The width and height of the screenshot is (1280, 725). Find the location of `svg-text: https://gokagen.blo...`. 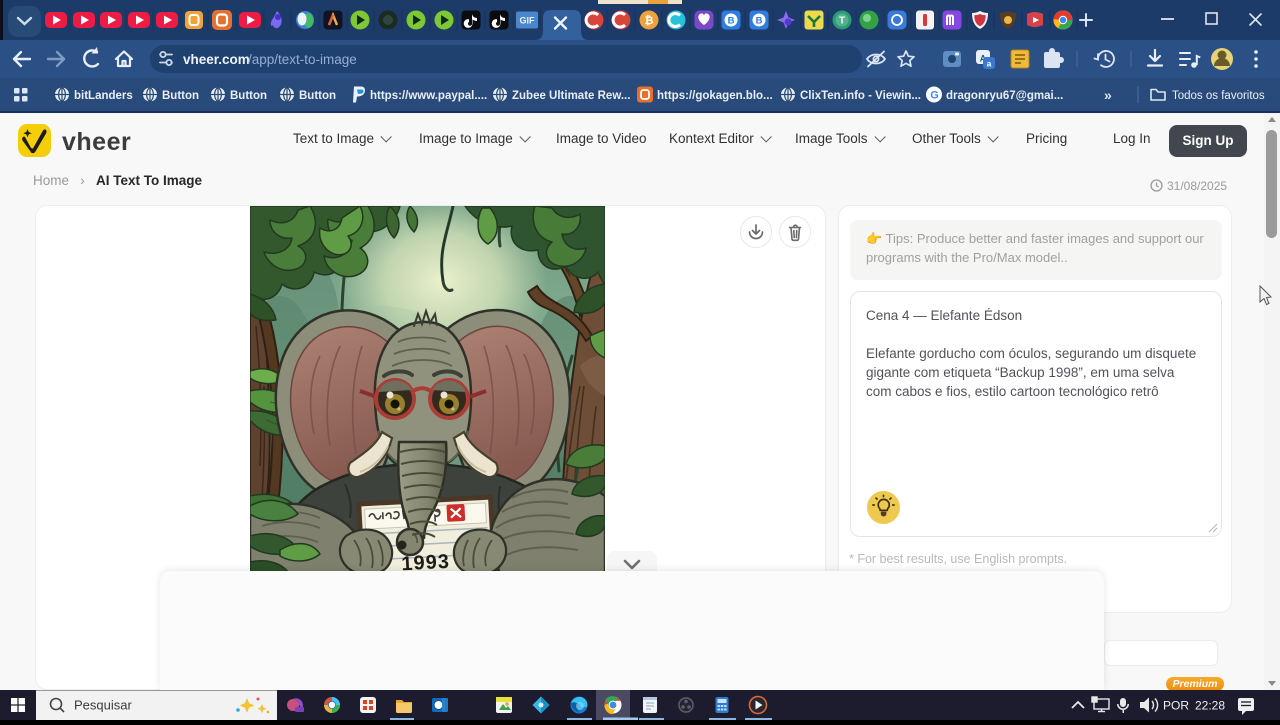

svg-text: https://gokagen.blo... is located at coordinates (715, 96).